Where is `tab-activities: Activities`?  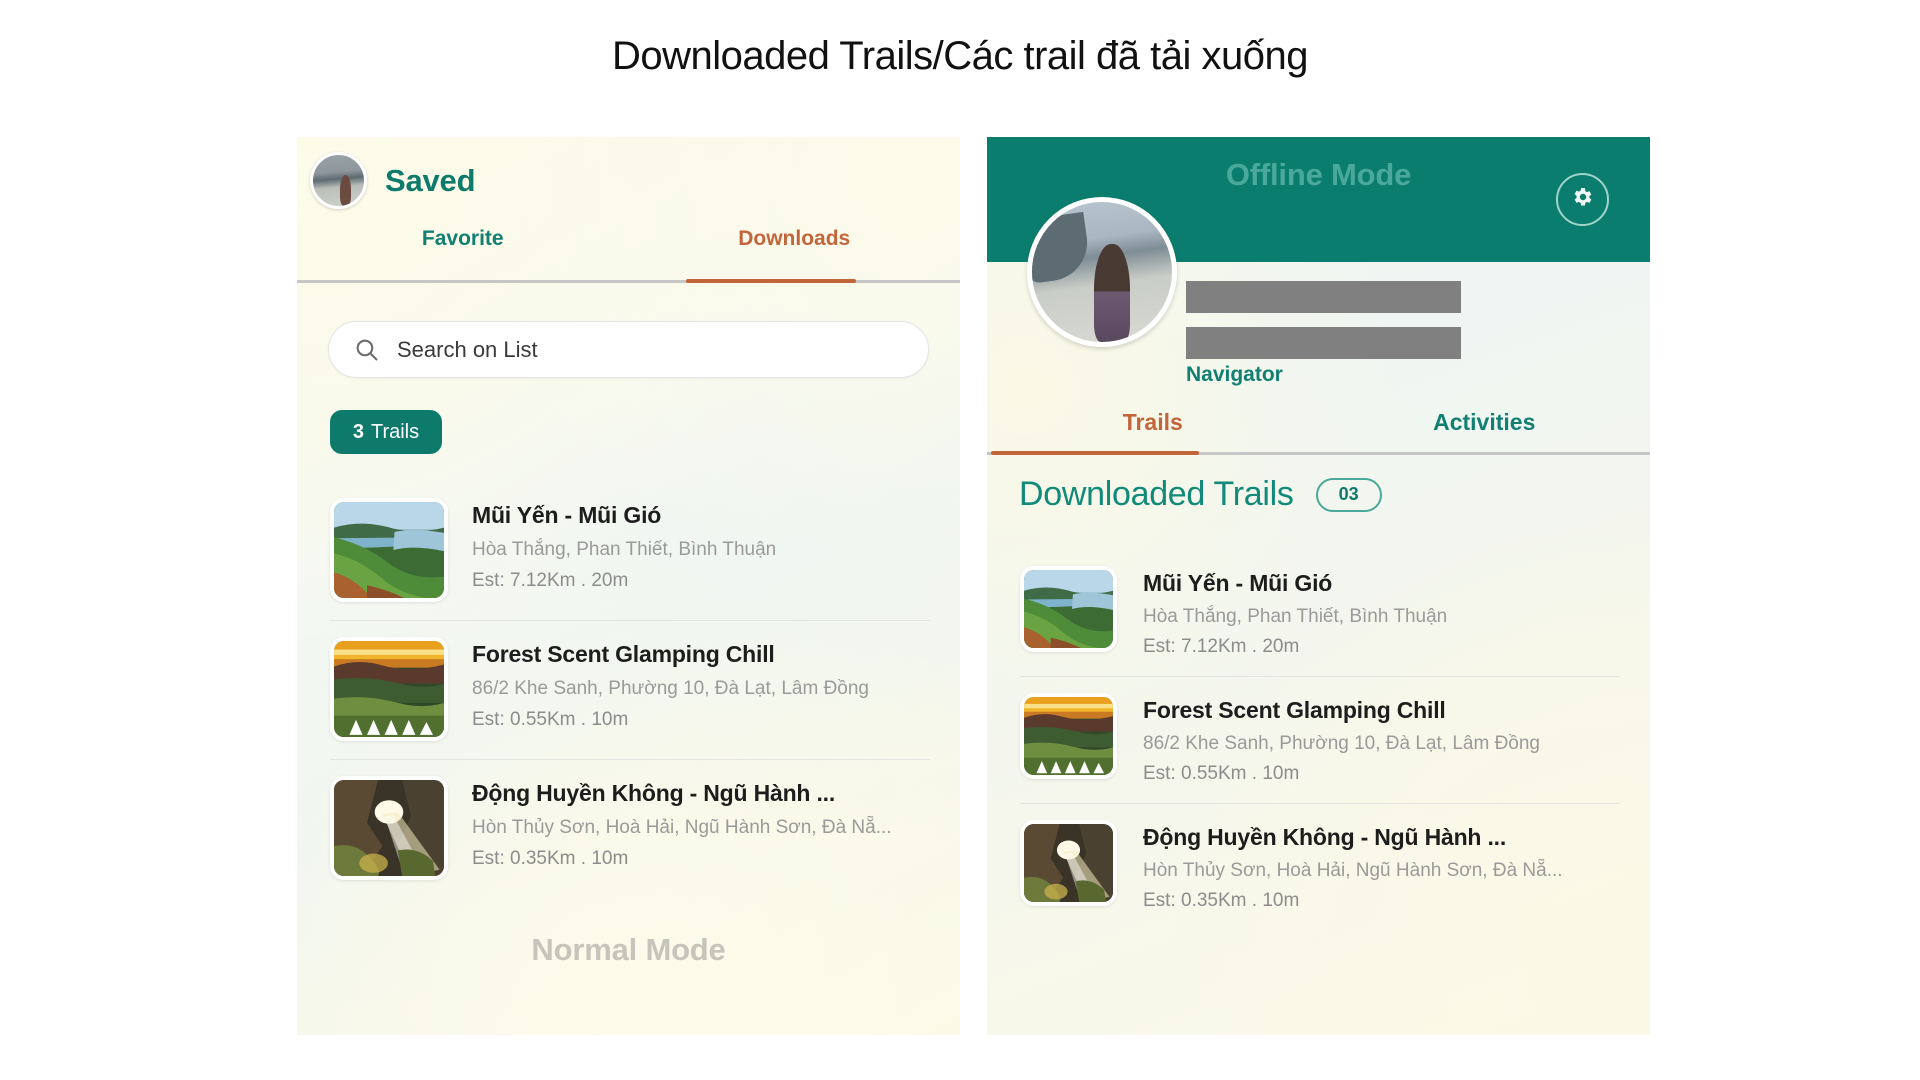
tab-activities: Activities is located at coordinates (1485, 432).